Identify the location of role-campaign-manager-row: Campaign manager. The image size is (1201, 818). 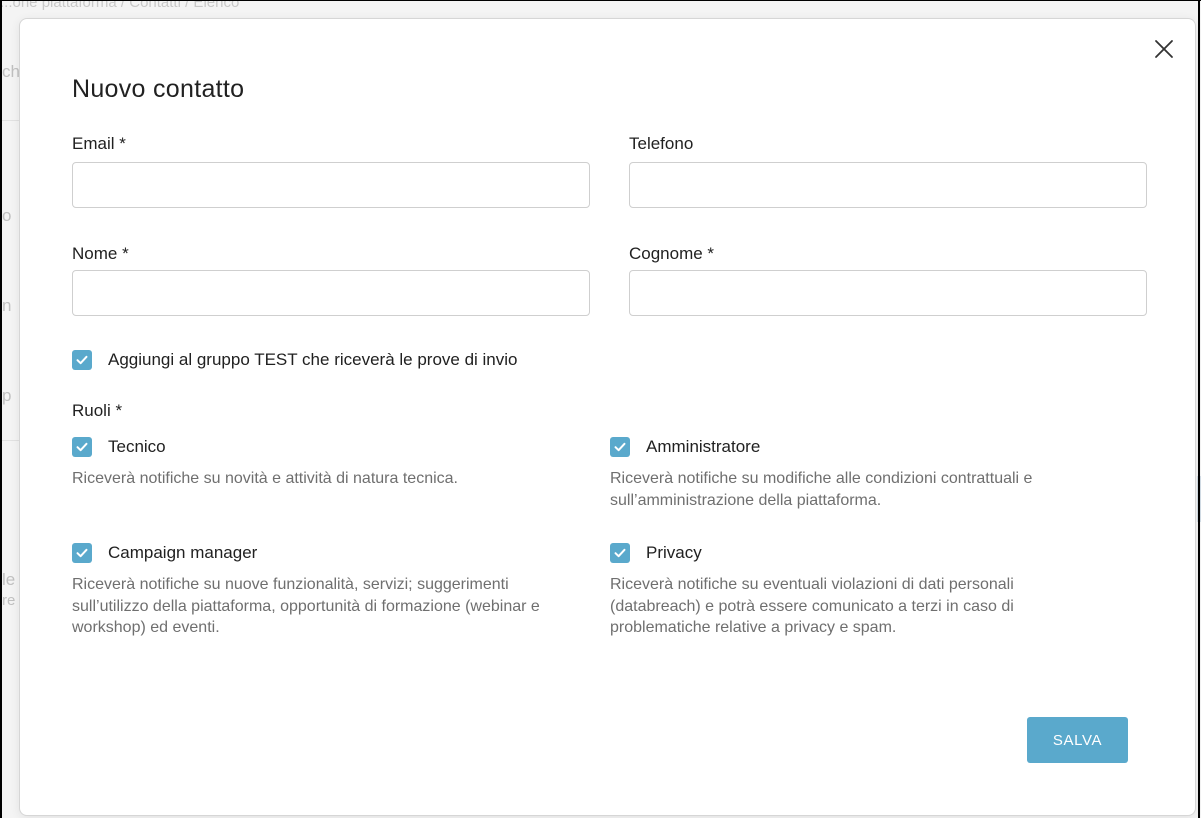
(164, 553).